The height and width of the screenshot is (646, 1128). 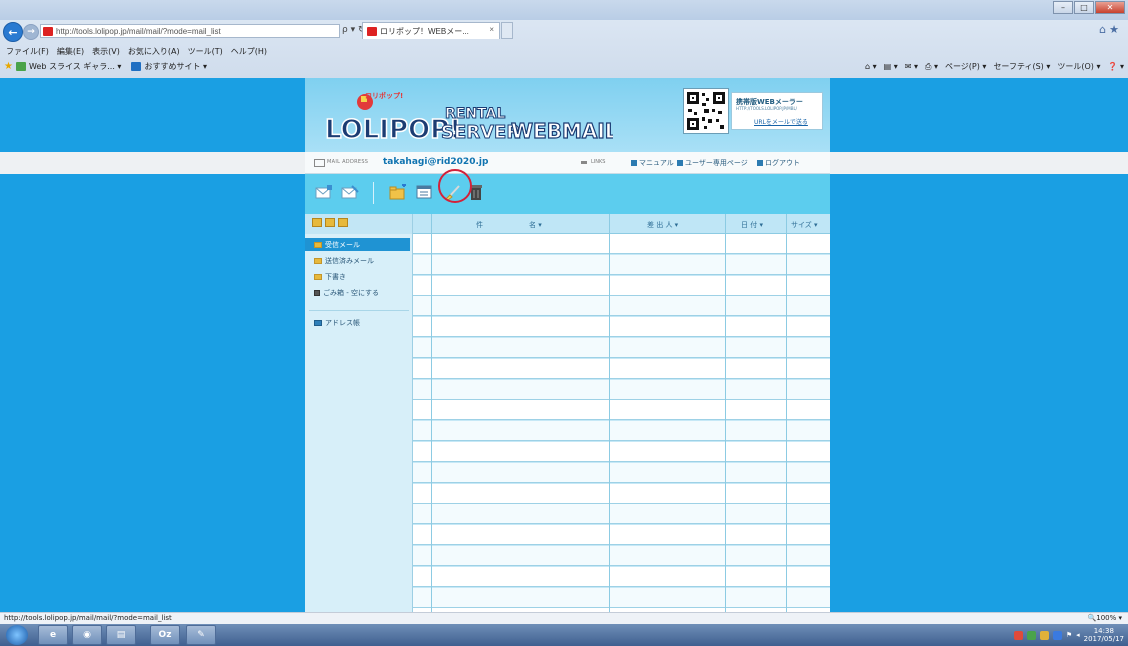 What do you see at coordinates (479, 225) in the screenshot?
I see `column-subject-a: 件` at bounding box center [479, 225].